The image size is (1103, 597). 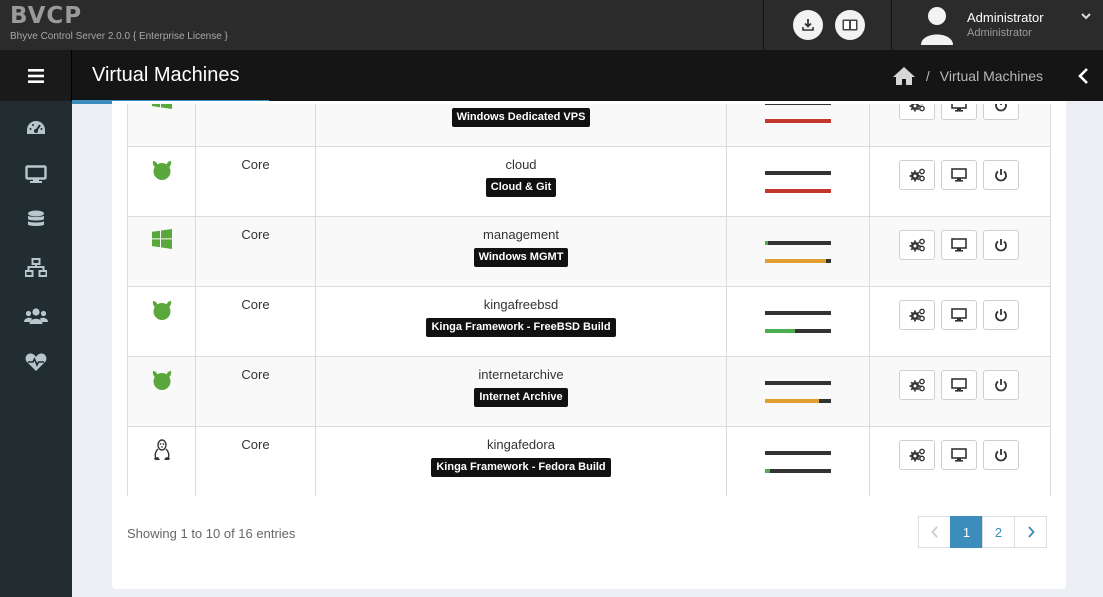 What do you see at coordinates (161, 106) in the screenshot?
I see `windows-icon` at bounding box center [161, 106].